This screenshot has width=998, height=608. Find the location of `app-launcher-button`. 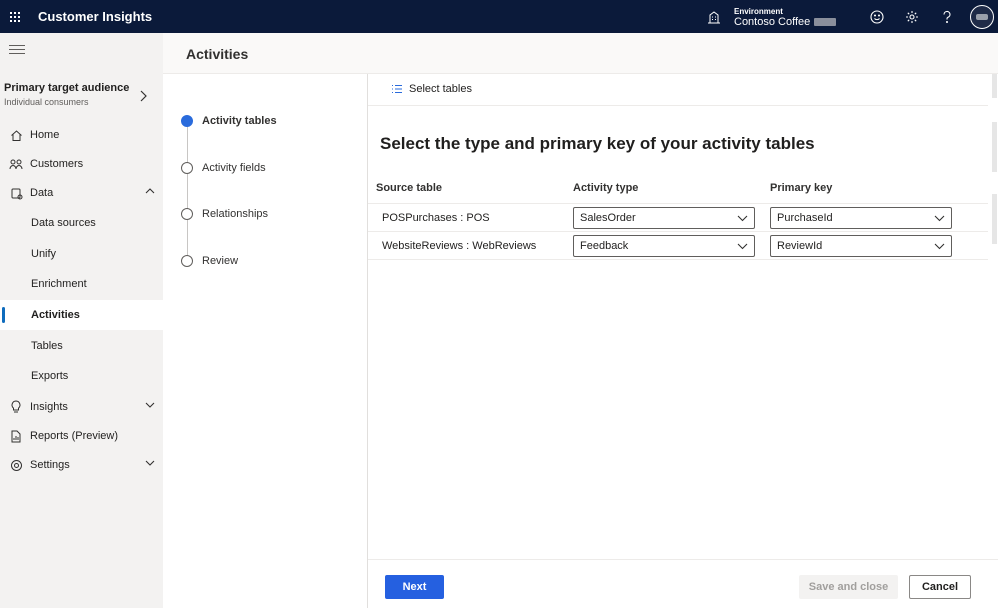

app-launcher-button is located at coordinates (15, 16).